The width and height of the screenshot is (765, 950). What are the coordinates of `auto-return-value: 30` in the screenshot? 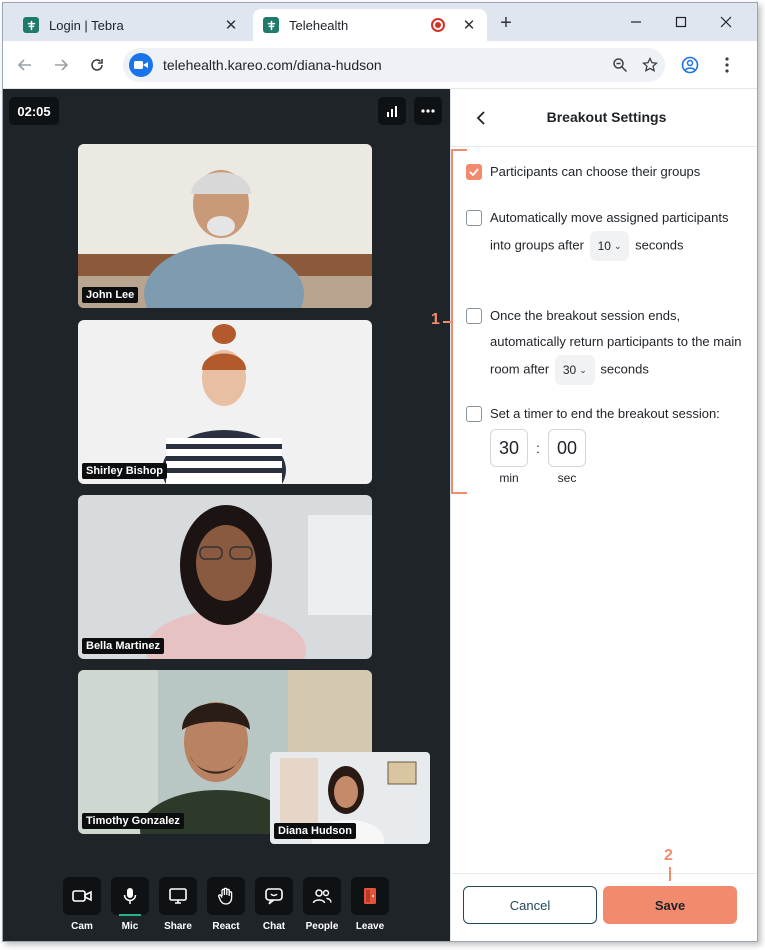 It's located at (569, 370).